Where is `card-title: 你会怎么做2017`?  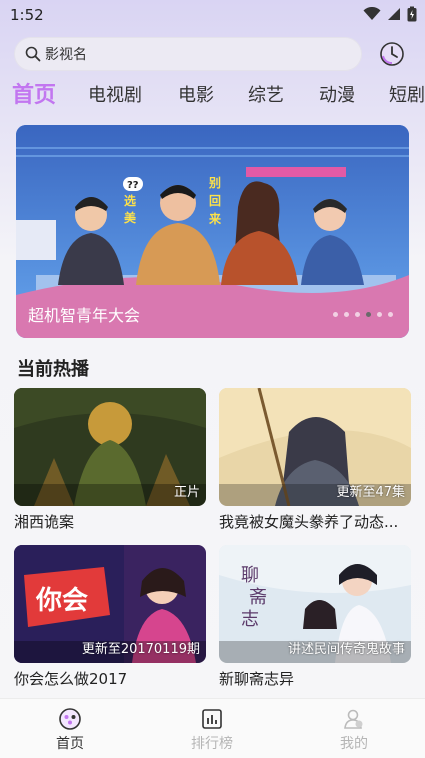 card-title: 你会怎么做2017 is located at coordinates (71, 679).